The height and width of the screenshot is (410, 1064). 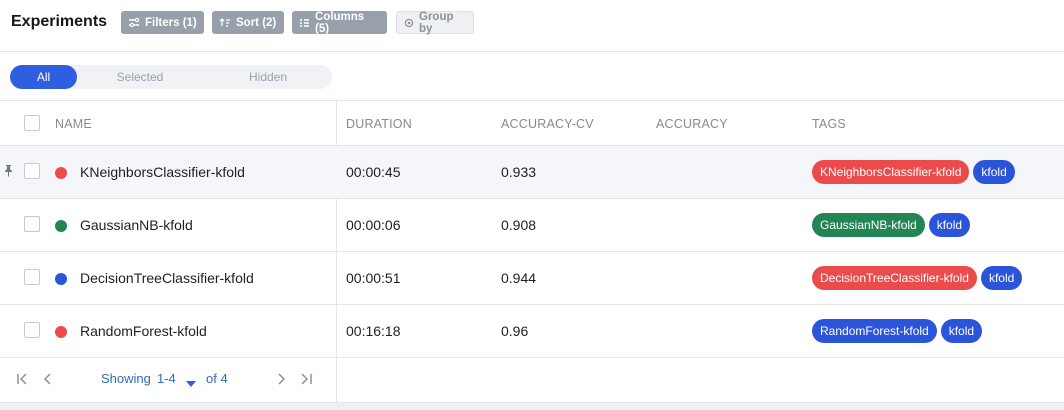 What do you see at coordinates (162, 172) in the screenshot?
I see `experiment-name: KNeighborsClassifier-kfold` at bounding box center [162, 172].